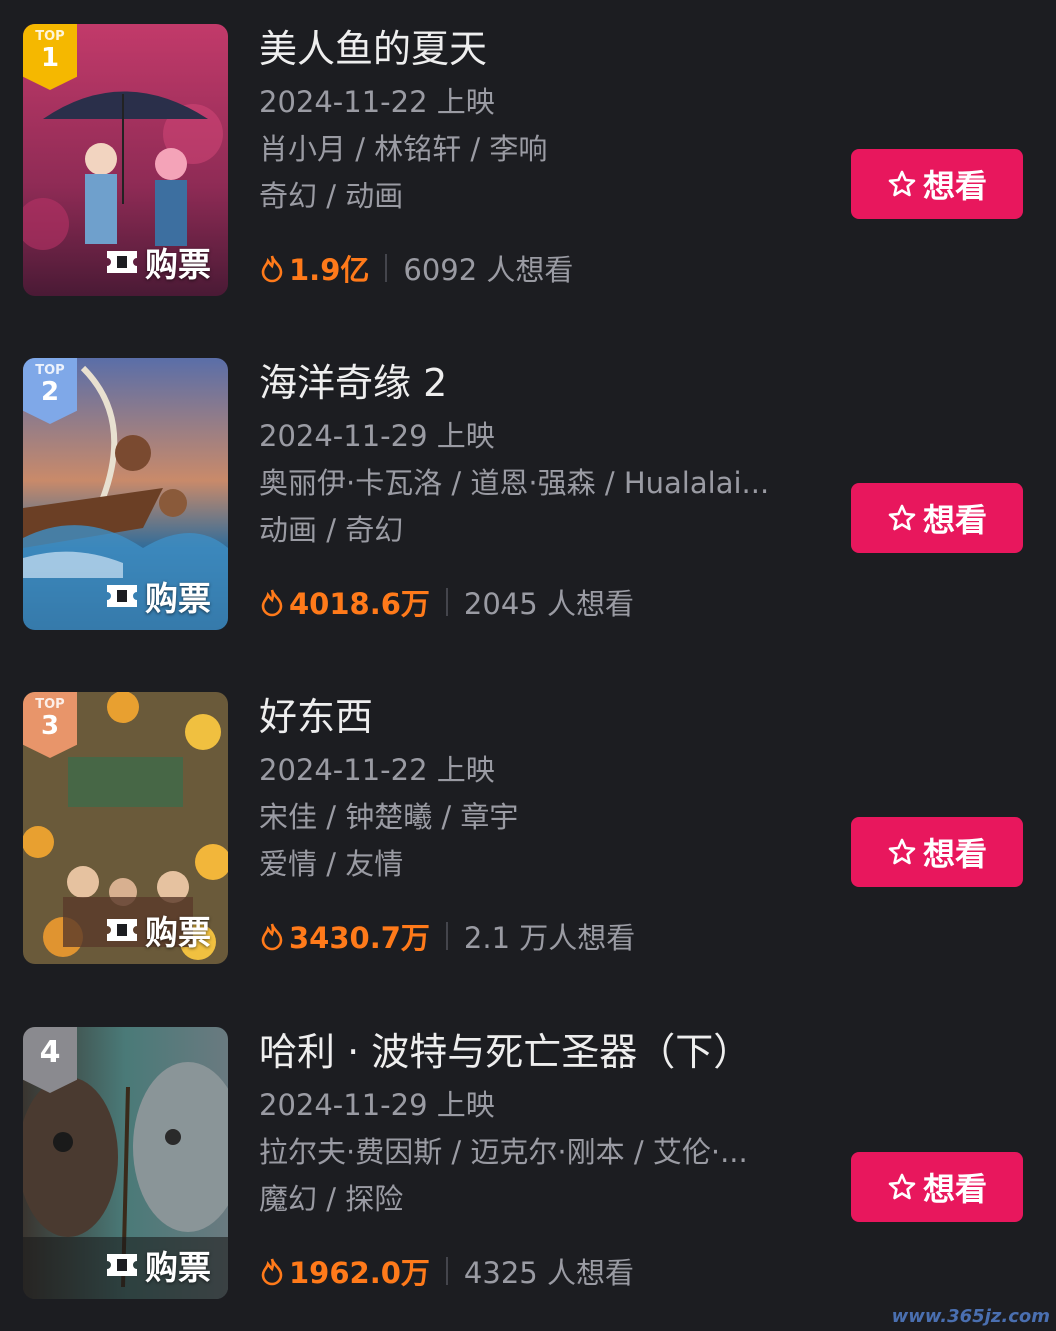  Describe the element at coordinates (50, 1052) in the screenshot. I see `rank-number: 4` at that location.